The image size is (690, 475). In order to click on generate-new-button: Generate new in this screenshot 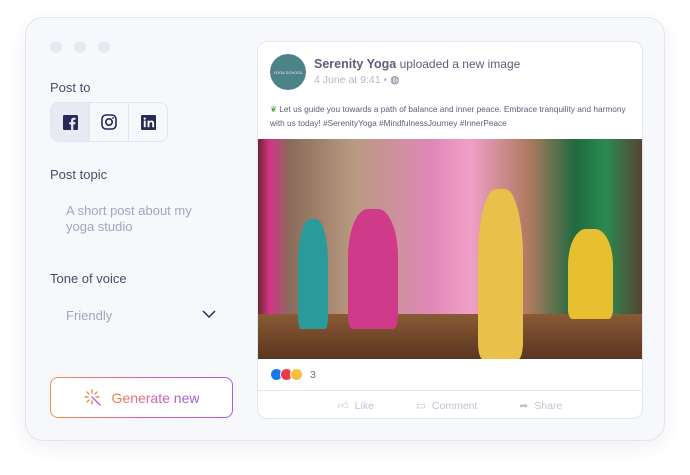, I will do `click(141, 397)`.